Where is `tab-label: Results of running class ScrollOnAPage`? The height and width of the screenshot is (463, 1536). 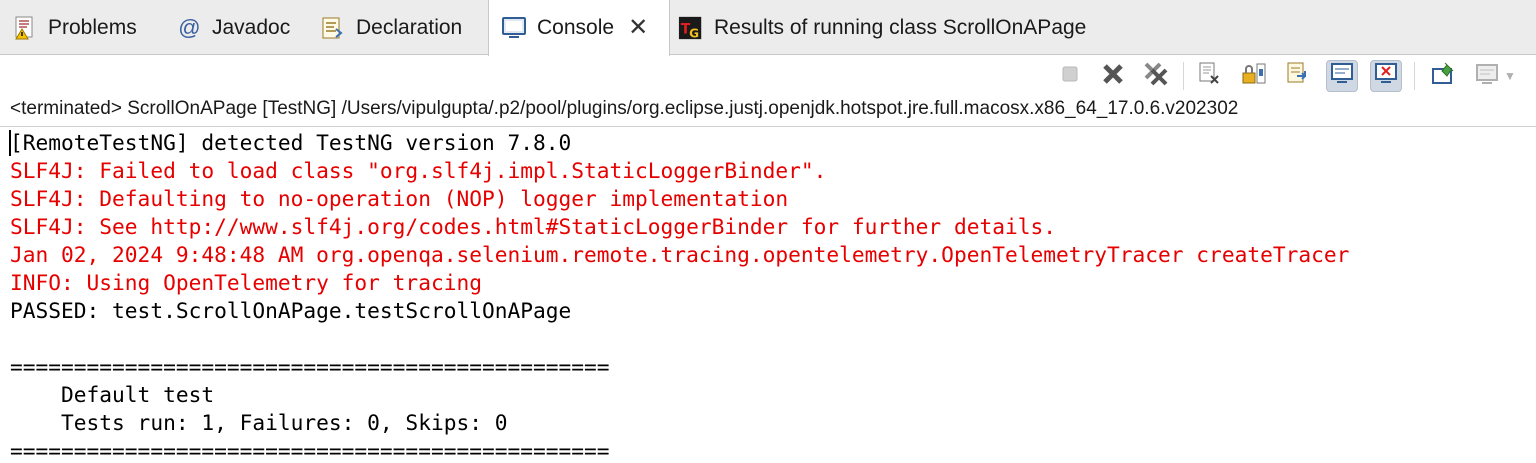 tab-label: Results of running class ScrollOnAPage is located at coordinates (900, 27).